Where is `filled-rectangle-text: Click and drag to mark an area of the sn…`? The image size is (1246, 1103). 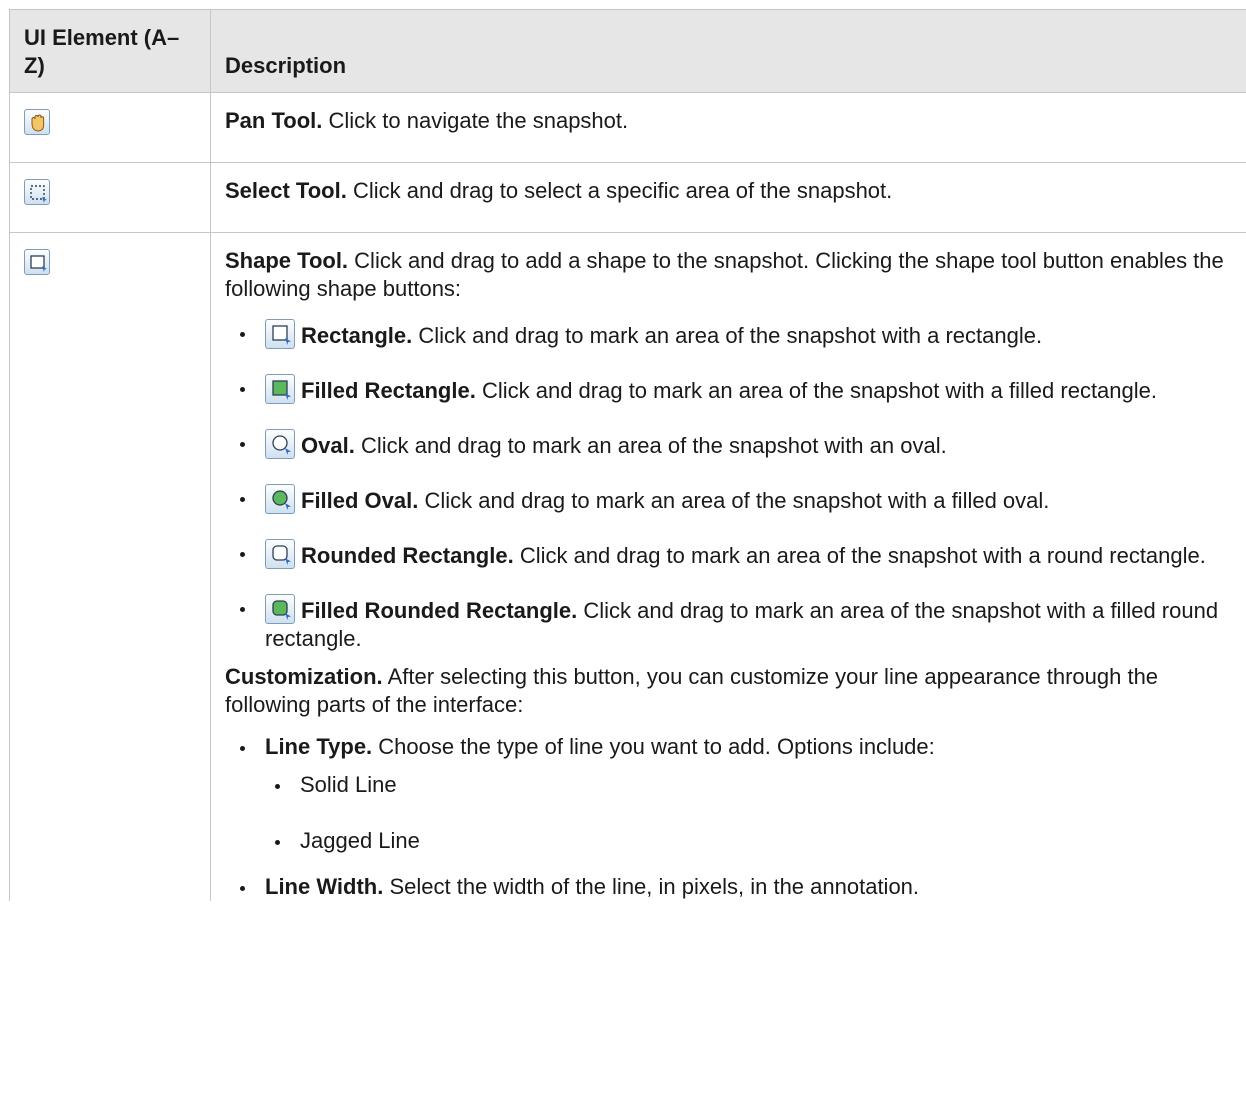
filled-rectangle-text: Click and drag to mark an area of the sn… is located at coordinates (819, 390).